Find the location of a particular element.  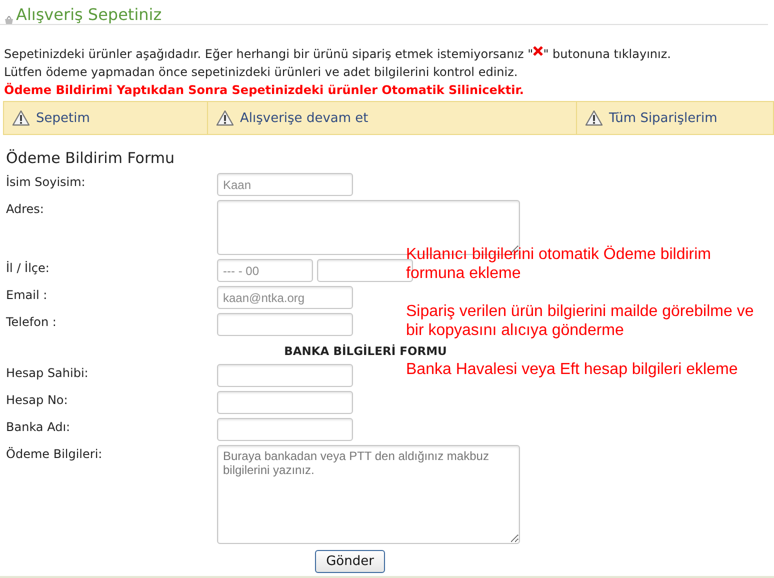

text-area: Buraya bankadan veya PTT den aldığınız makbuz bilgilerini yazınız. is located at coordinates (368, 494).